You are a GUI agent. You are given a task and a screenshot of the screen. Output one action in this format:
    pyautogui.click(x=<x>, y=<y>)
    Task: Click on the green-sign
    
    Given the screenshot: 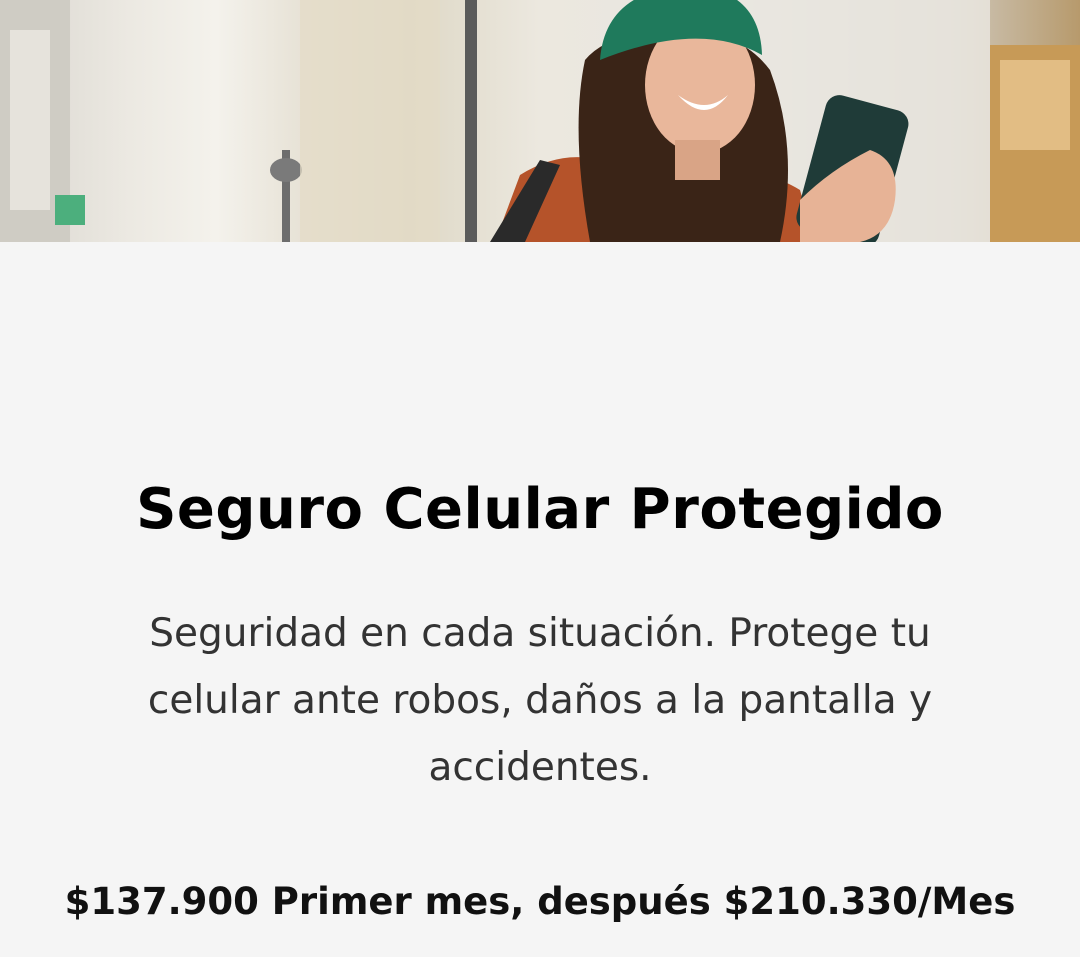 What is the action you would take?
    pyautogui.click(x=70, y=210)
    